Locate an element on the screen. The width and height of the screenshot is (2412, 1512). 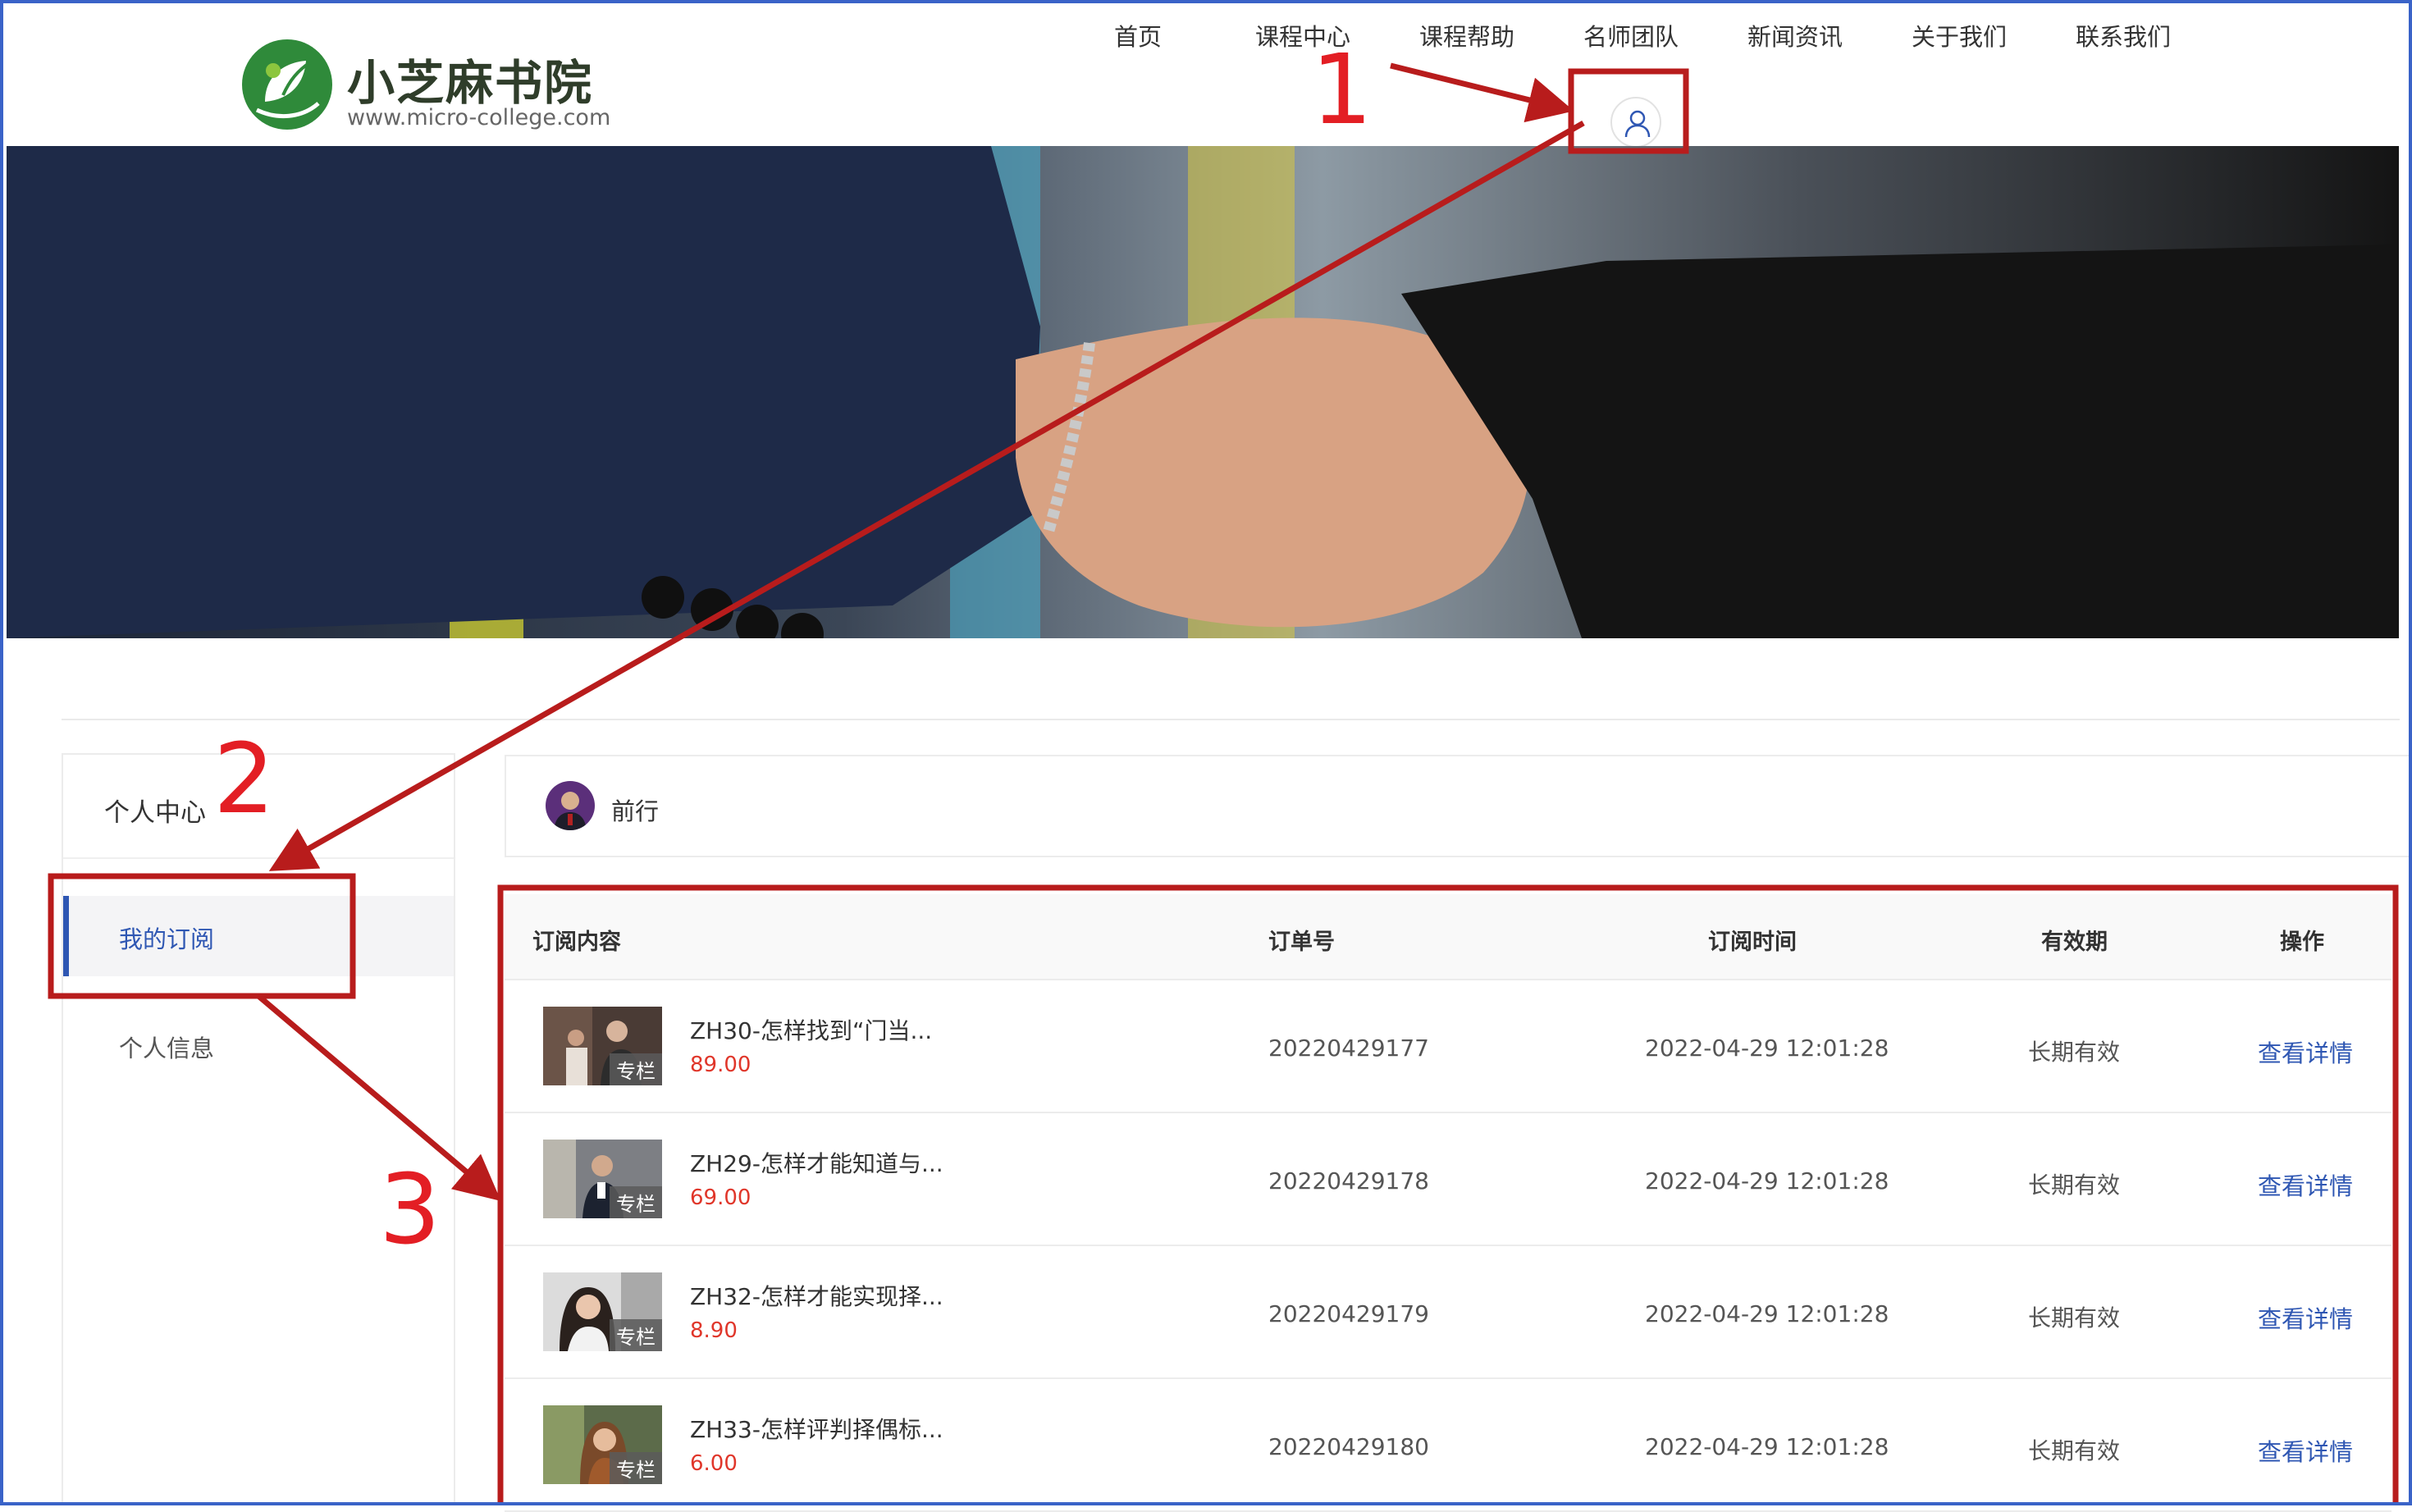
annotation-number-3: 3 is located at coordinates (410, 1209).